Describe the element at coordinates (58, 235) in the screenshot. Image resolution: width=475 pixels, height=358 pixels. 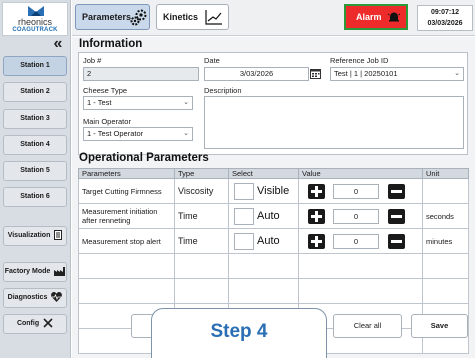
I see `document-icon` at that location.